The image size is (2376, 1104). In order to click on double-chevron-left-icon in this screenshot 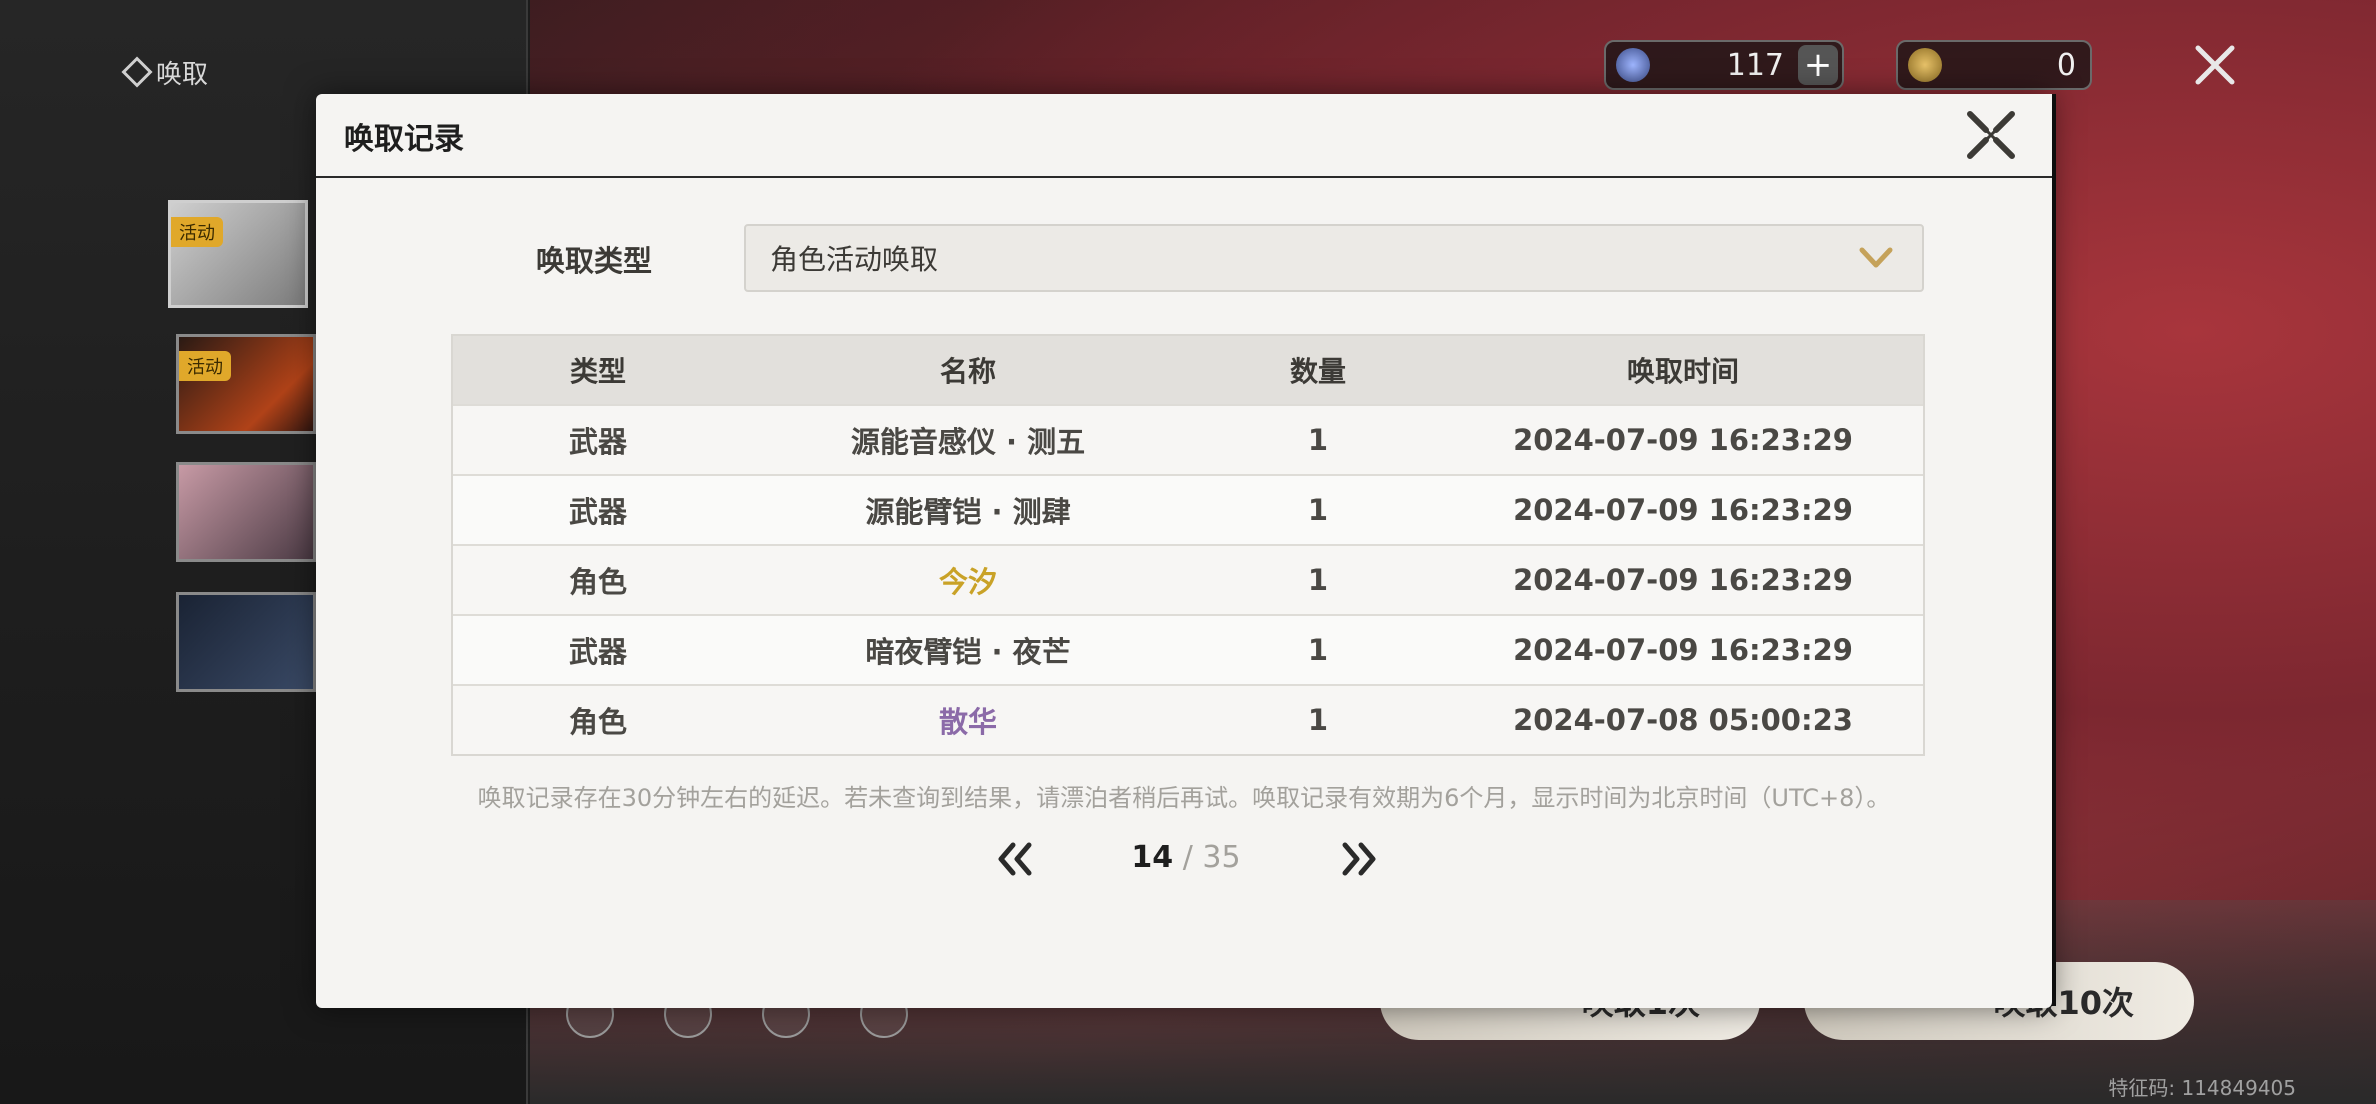, I will do `click(1015, 859)`.